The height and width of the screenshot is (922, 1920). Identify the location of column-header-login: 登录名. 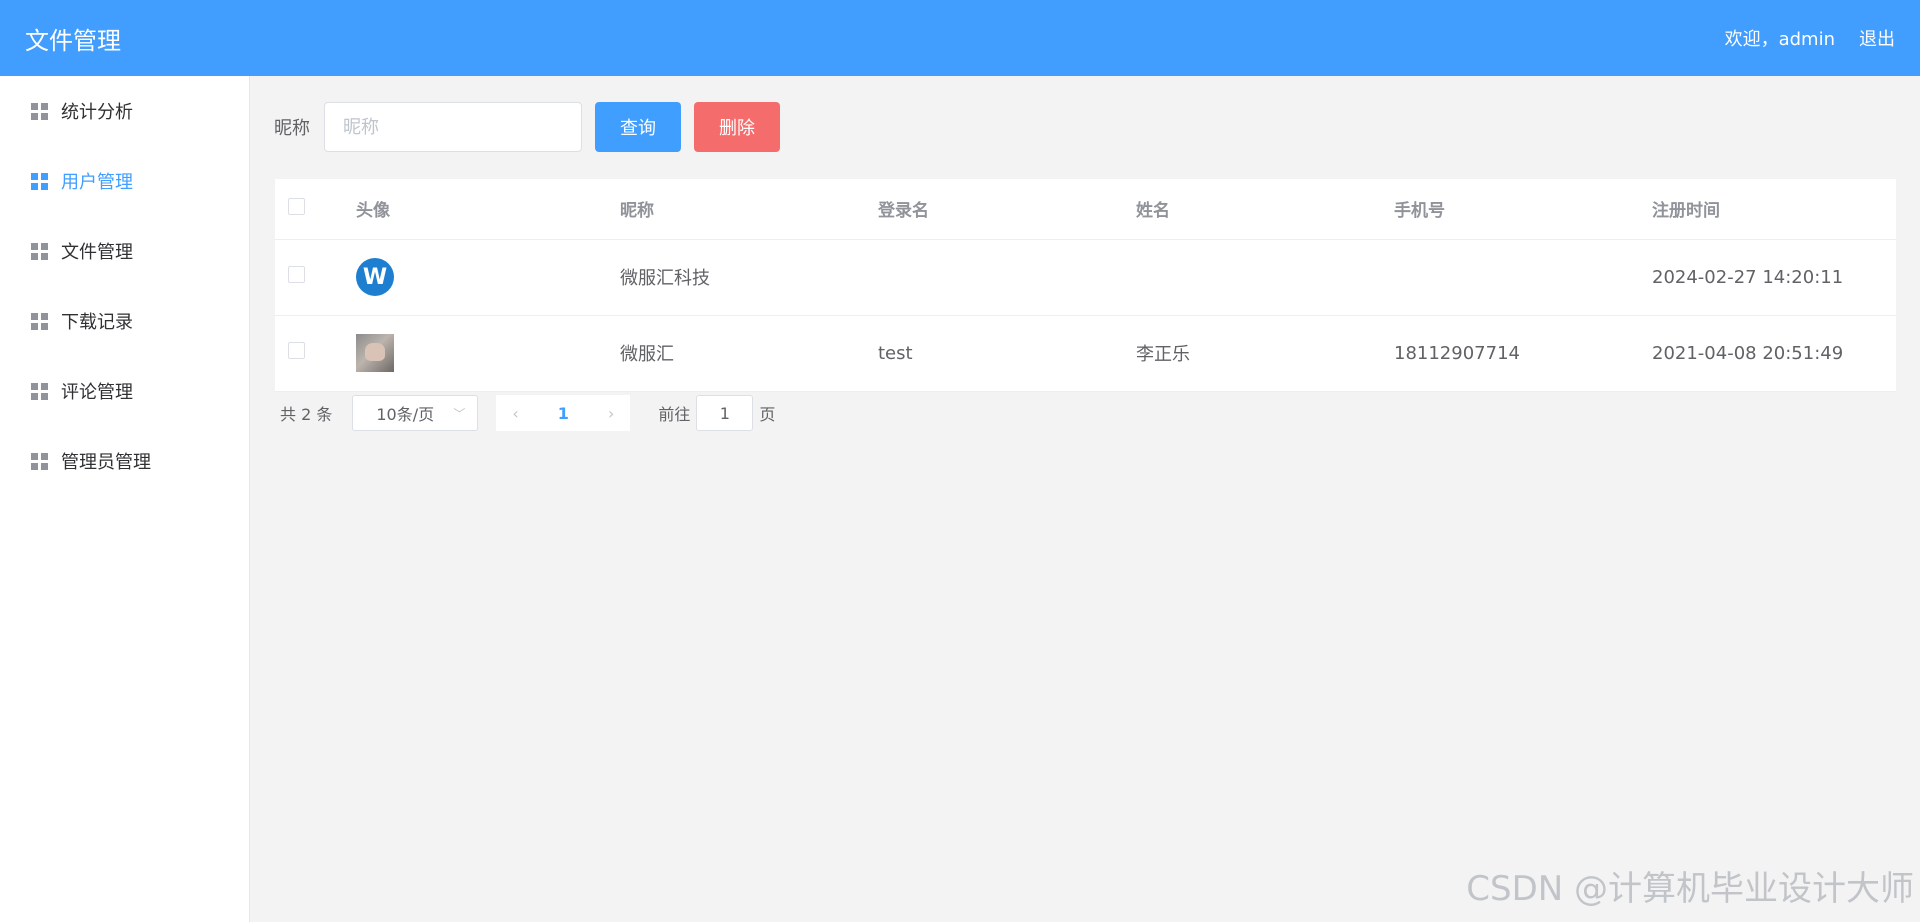
(1007, 209).